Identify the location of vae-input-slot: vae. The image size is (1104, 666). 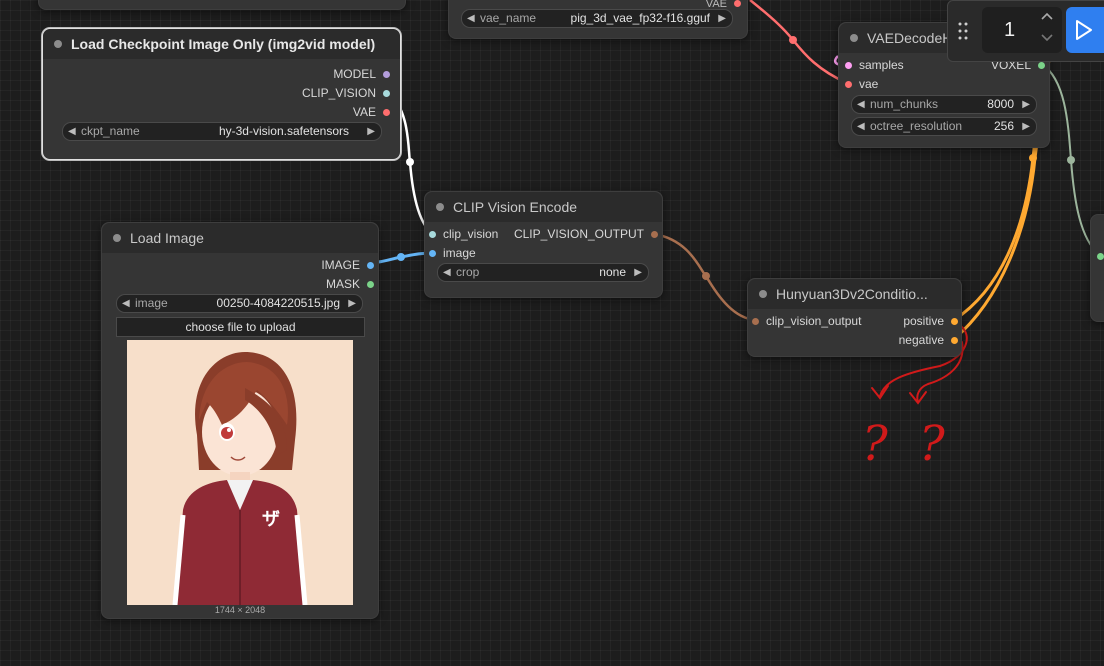
(861, 84).